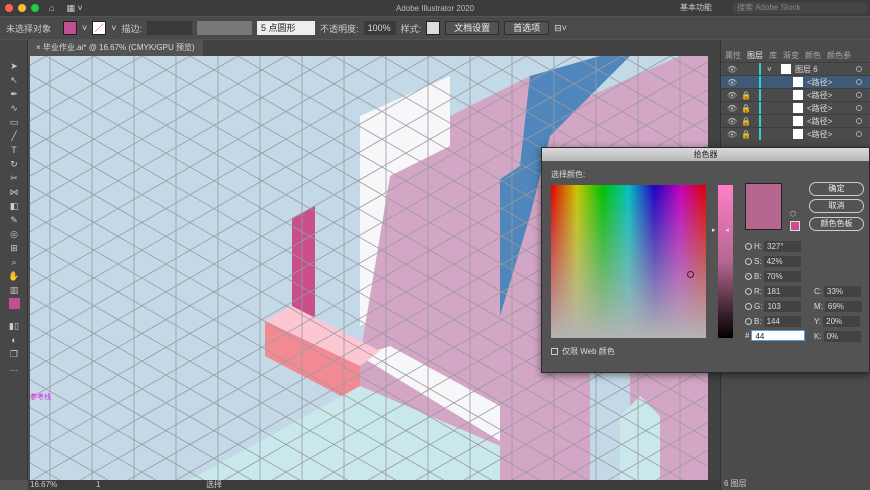 This screenshot has width=870, height=490. I want to click on input-M: 69%, so click(843, 306).